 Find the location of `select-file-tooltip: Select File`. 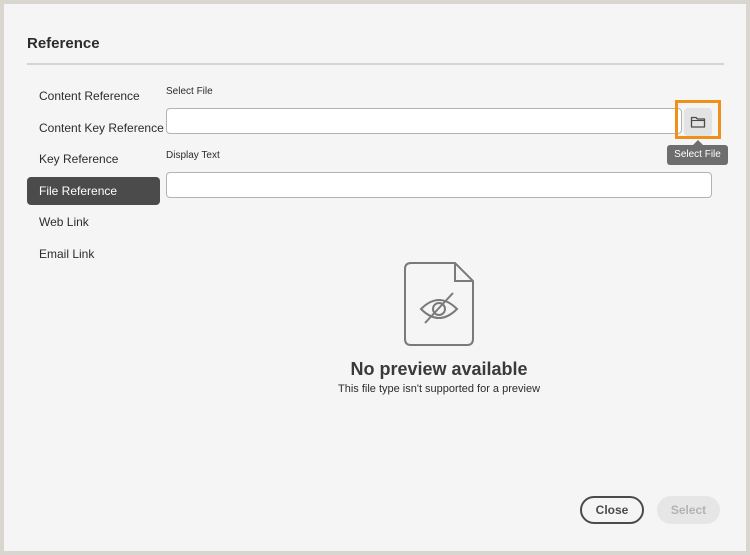

select-file-tooltip: Select File is located at coordinates (697, 155).